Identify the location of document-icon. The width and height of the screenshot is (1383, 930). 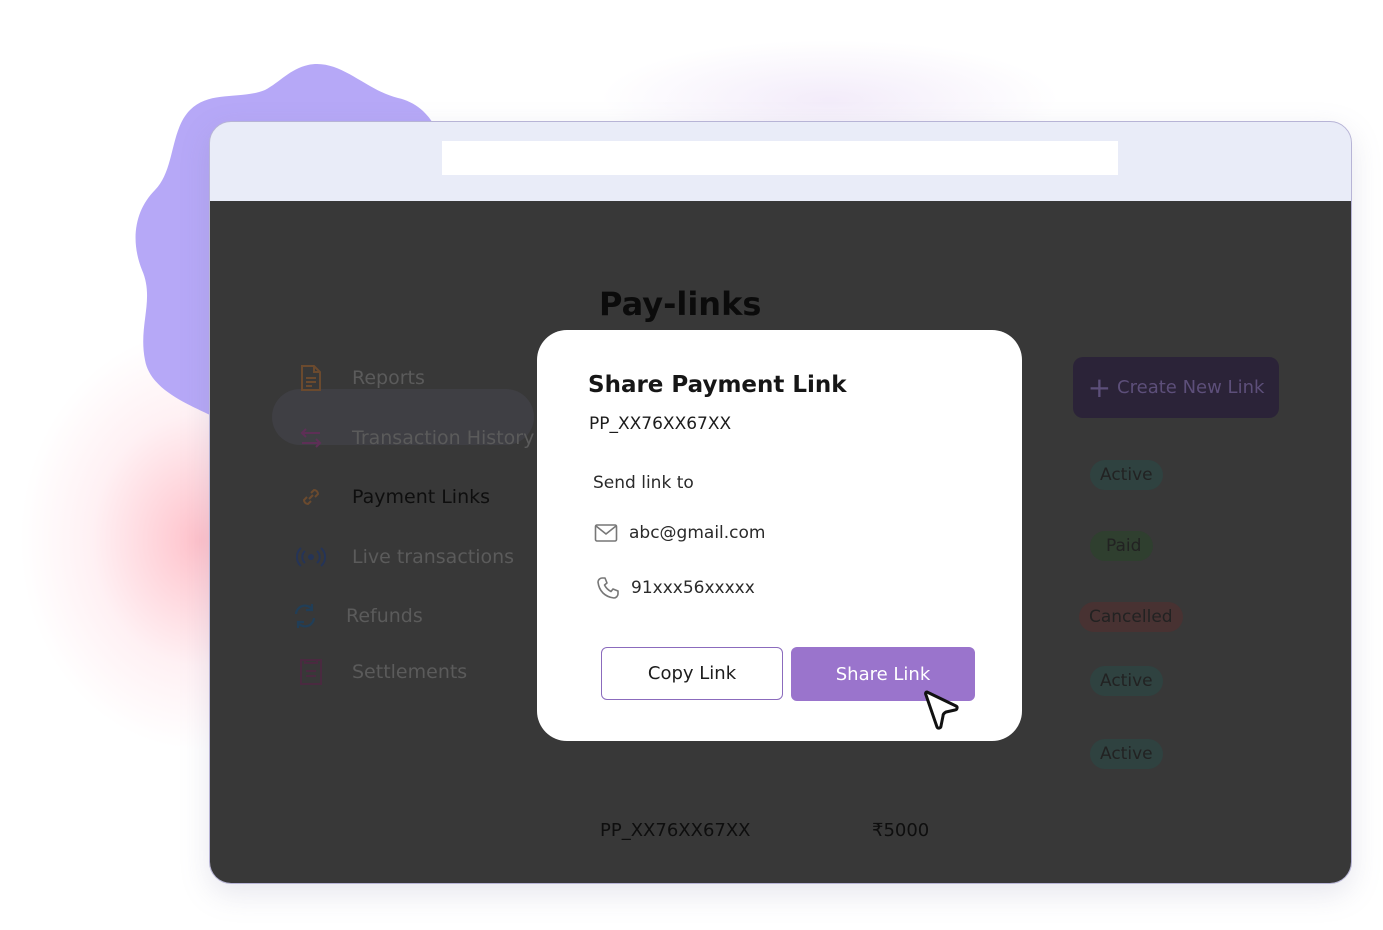
(311, 672).